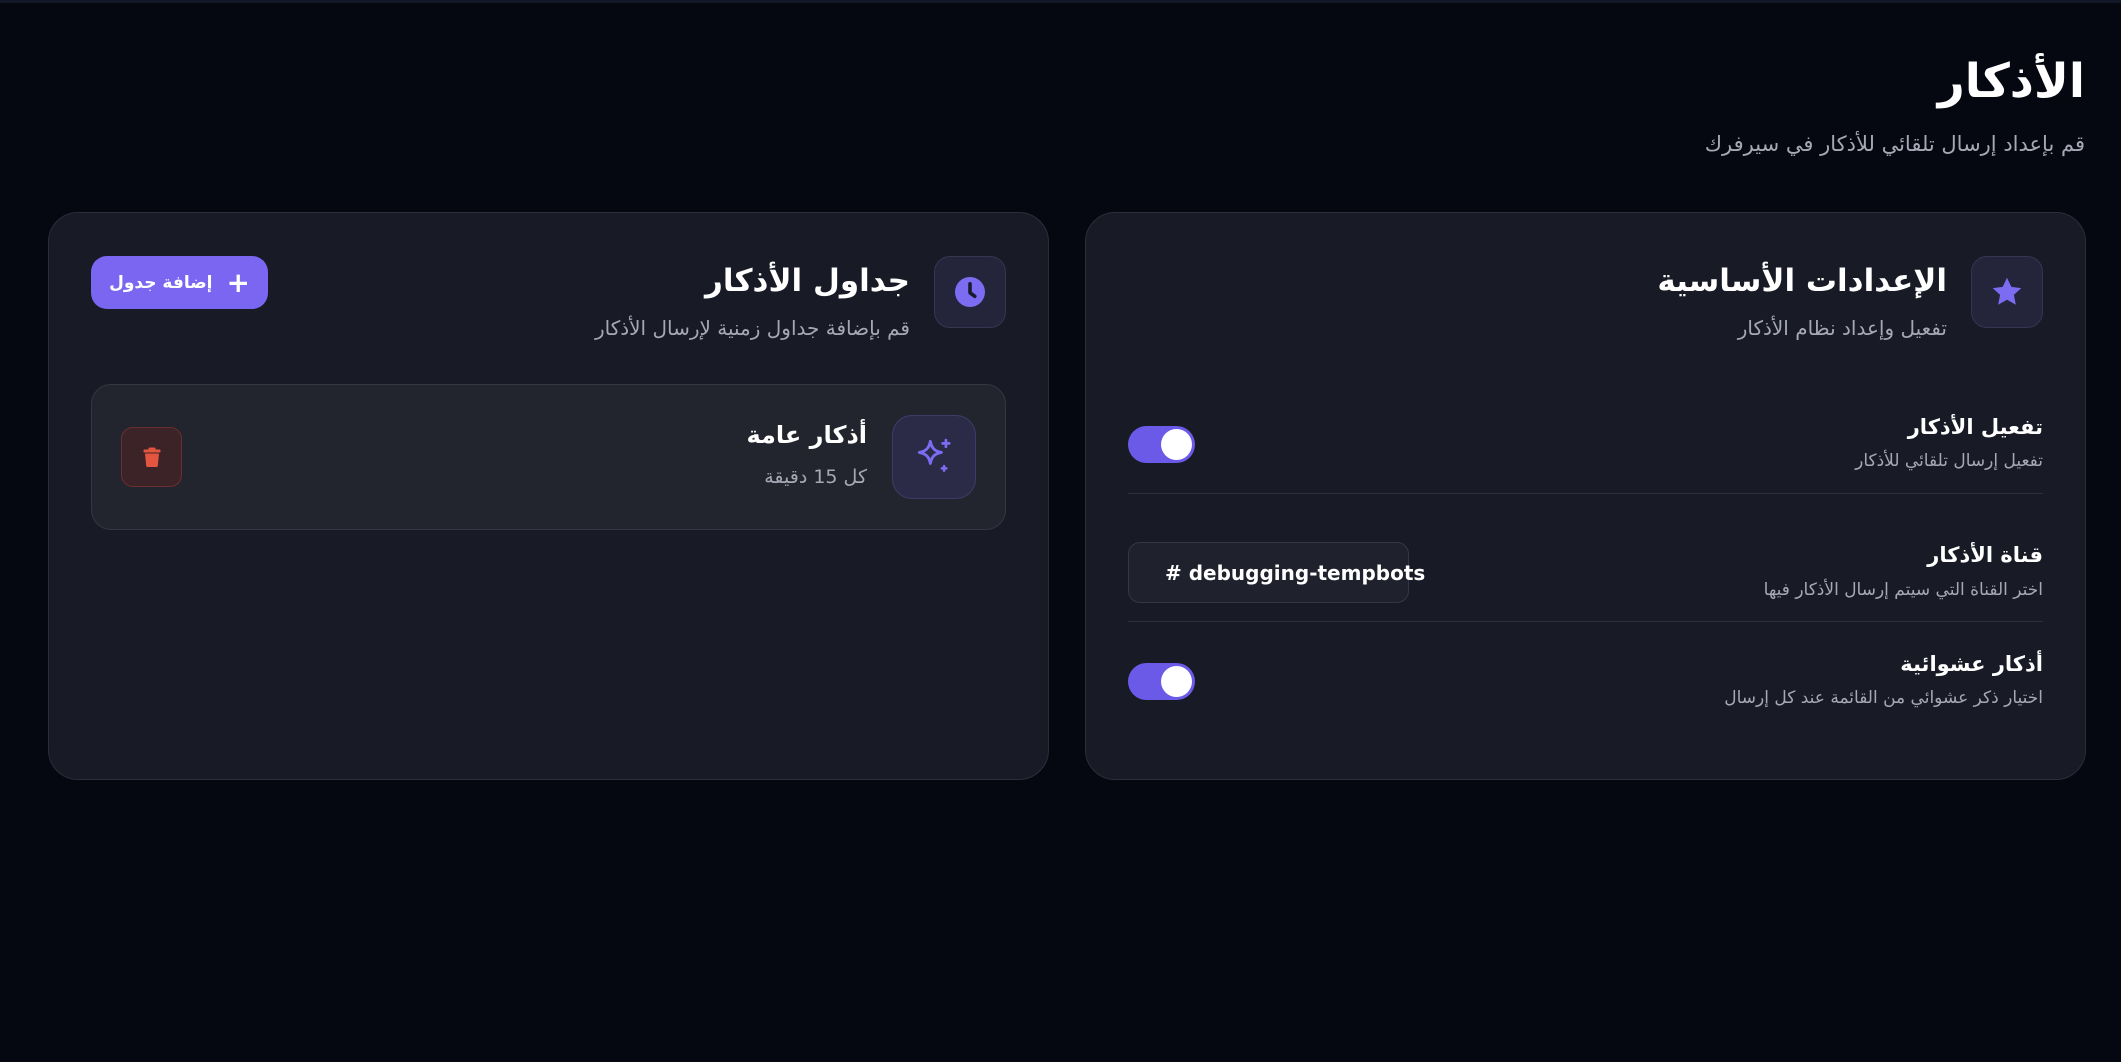  I want to click on star-icon, so click(2007, 292).